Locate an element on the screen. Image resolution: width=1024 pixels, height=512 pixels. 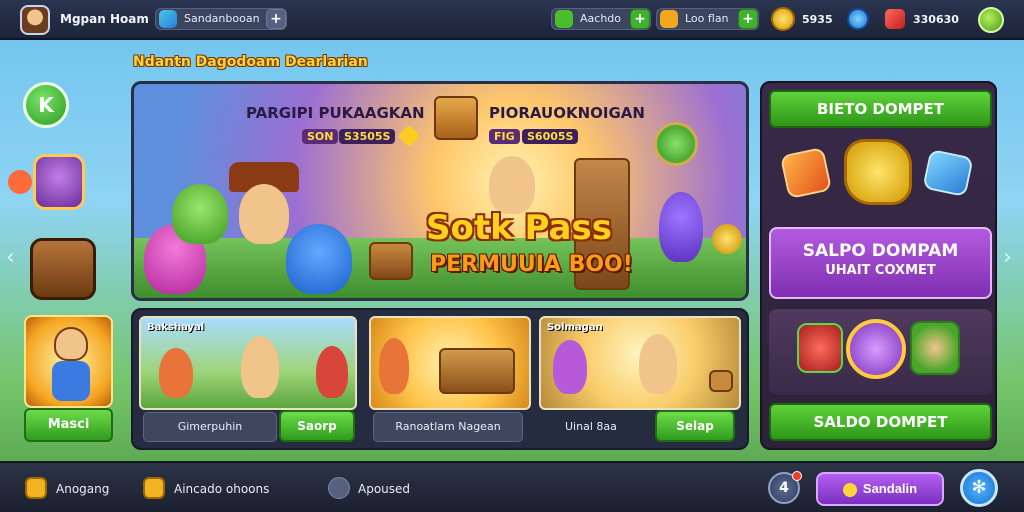
currency-pill-1: Aachdo + is located at coordinates (601, 19).